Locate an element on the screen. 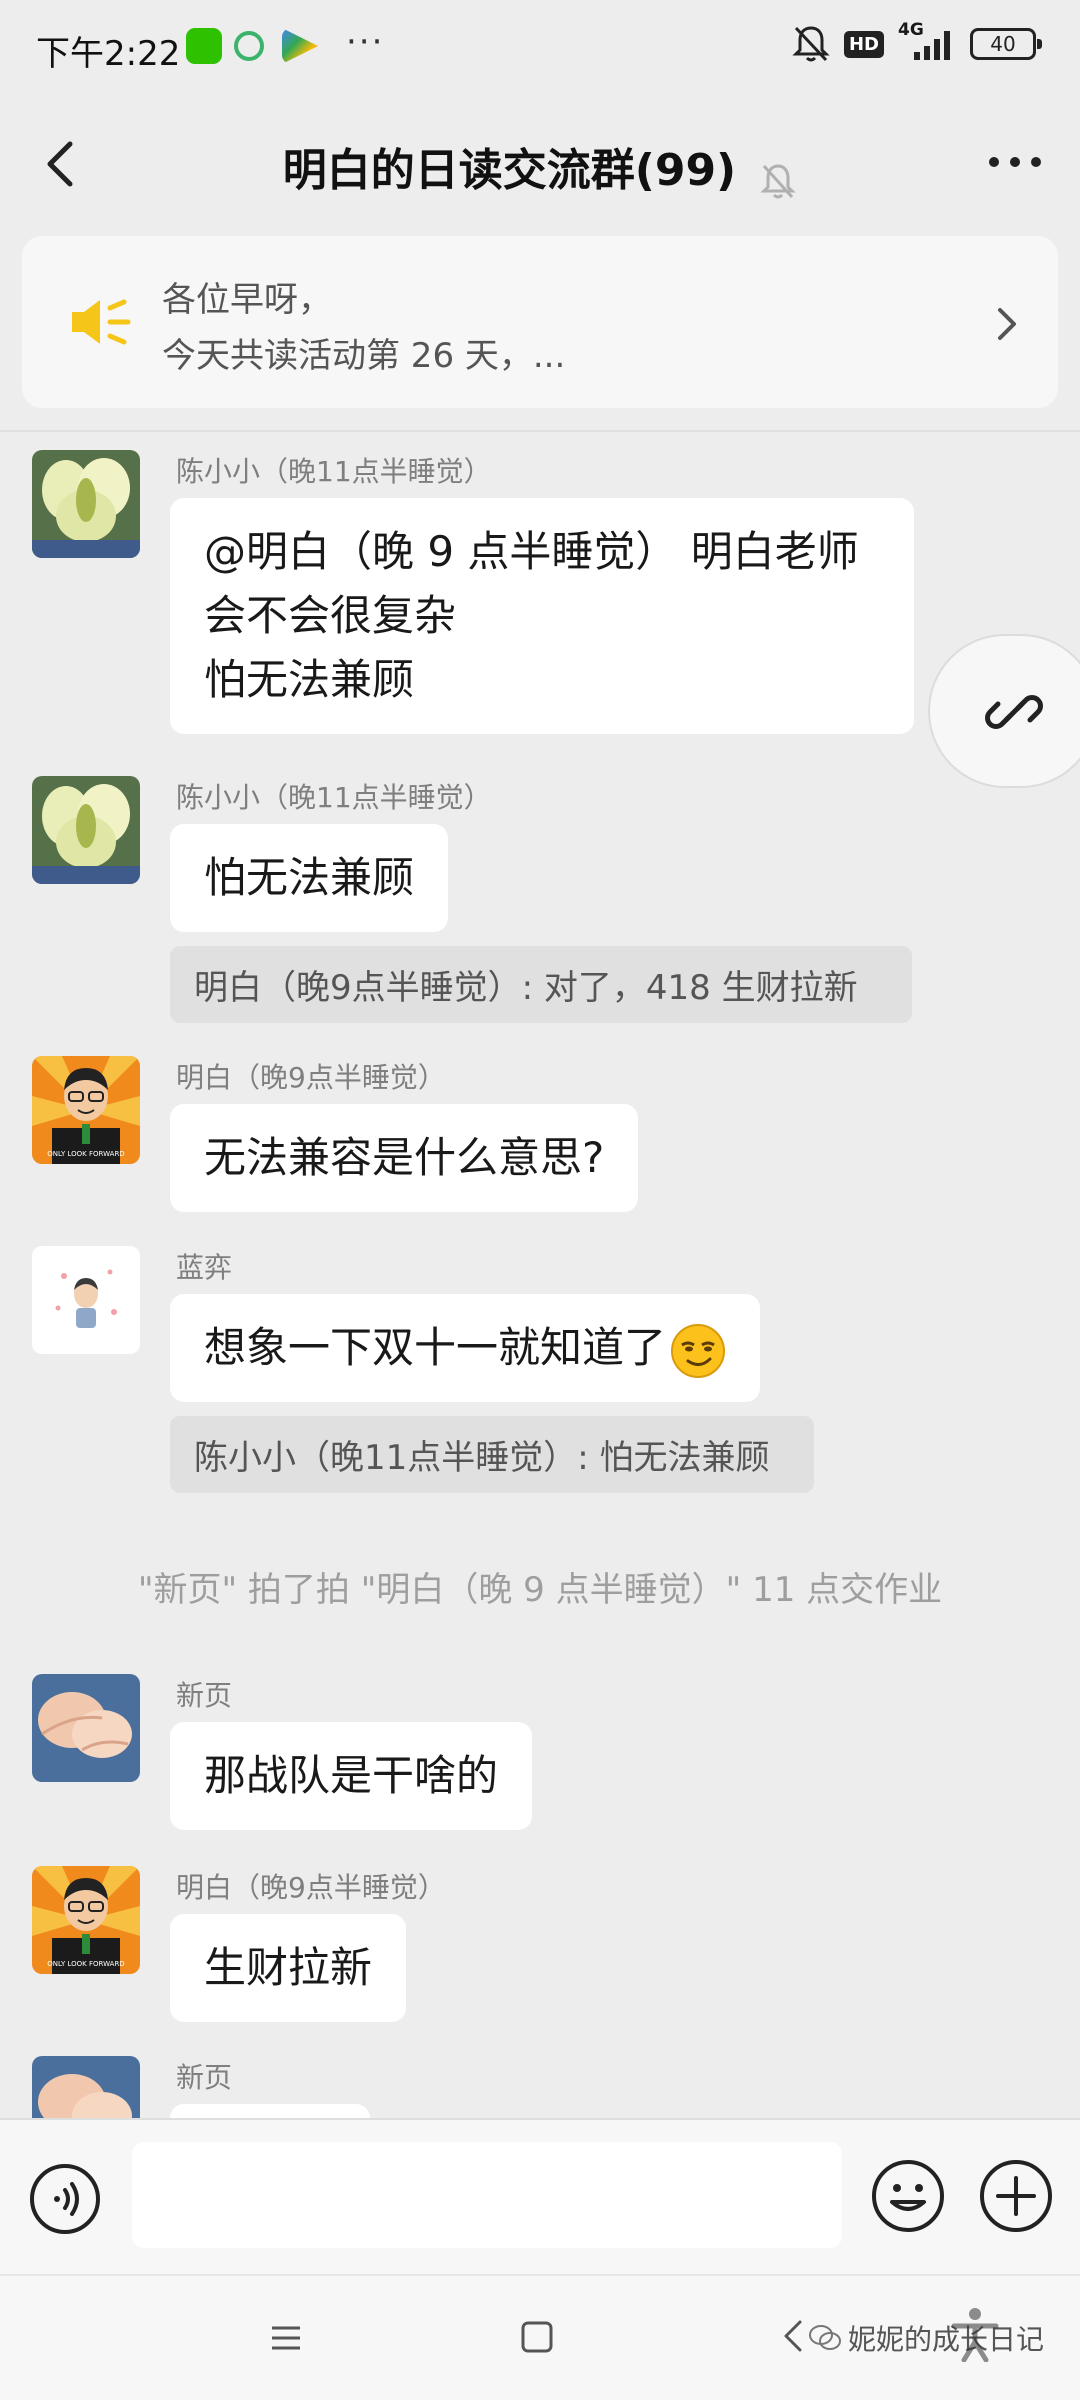  nav-back-button is located at coordinates (793, 2338).